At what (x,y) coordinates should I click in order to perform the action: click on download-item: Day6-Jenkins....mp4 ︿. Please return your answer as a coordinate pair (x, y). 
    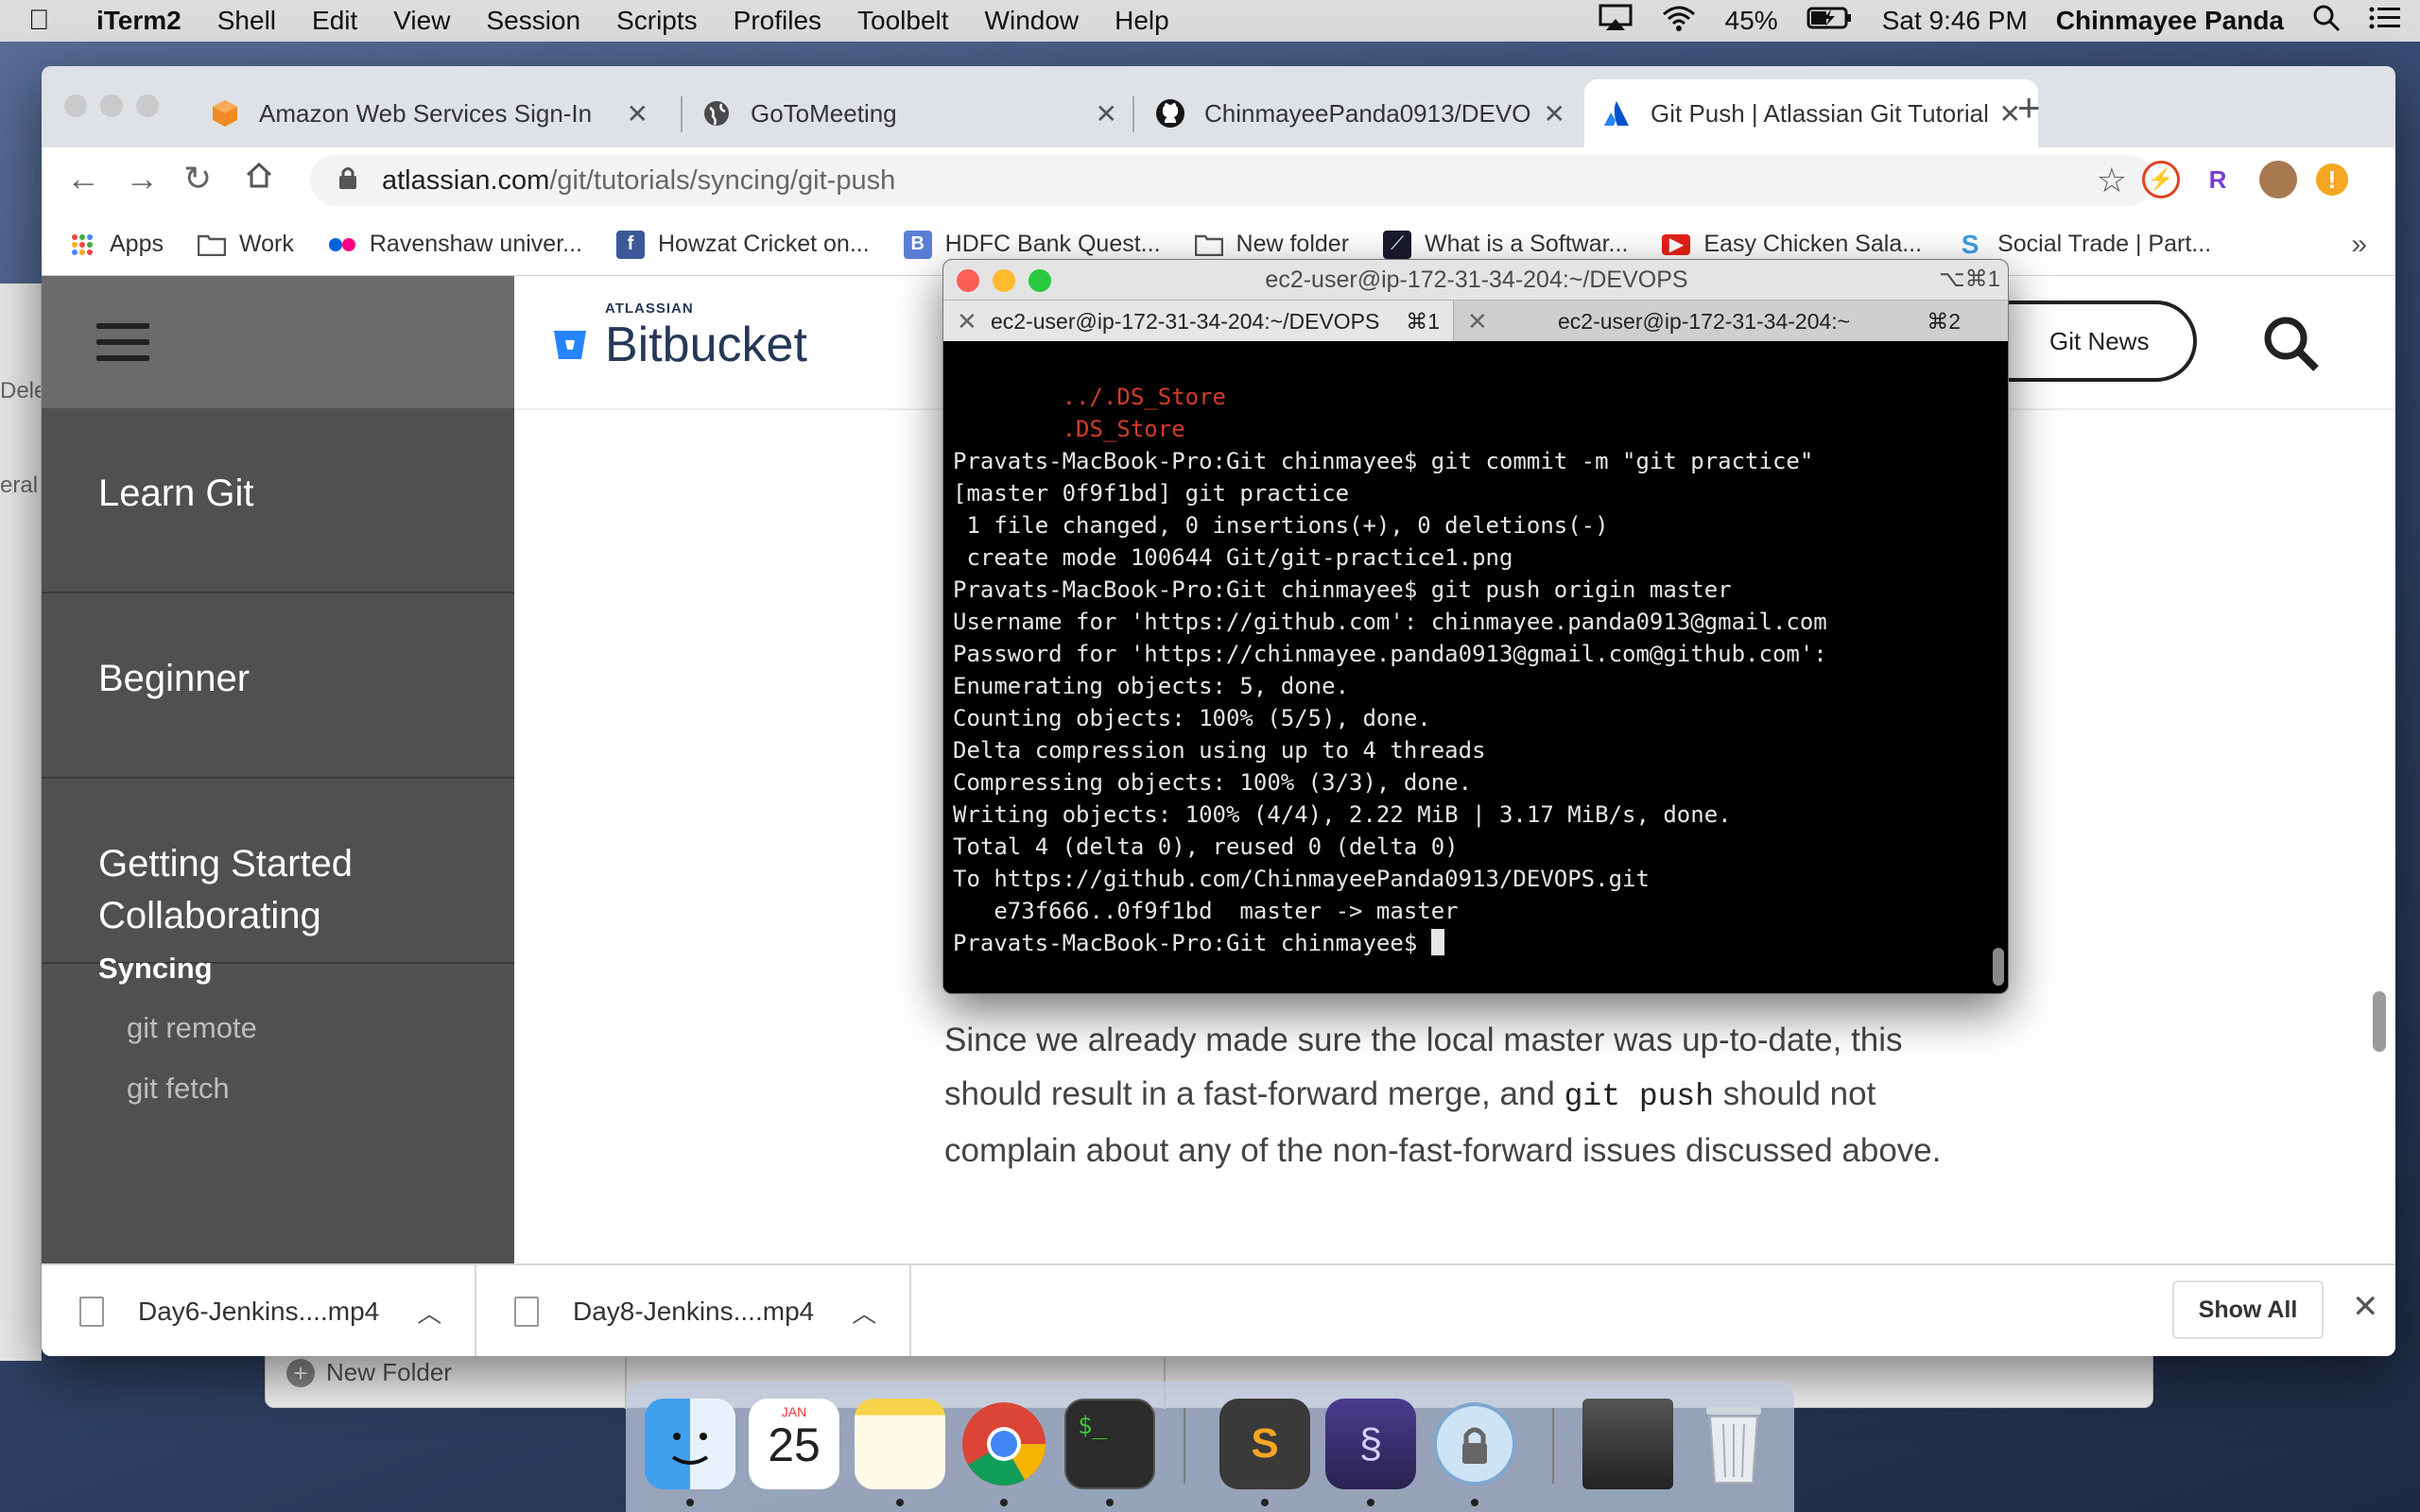
    Looking at the image, I should click on (259, 1310).